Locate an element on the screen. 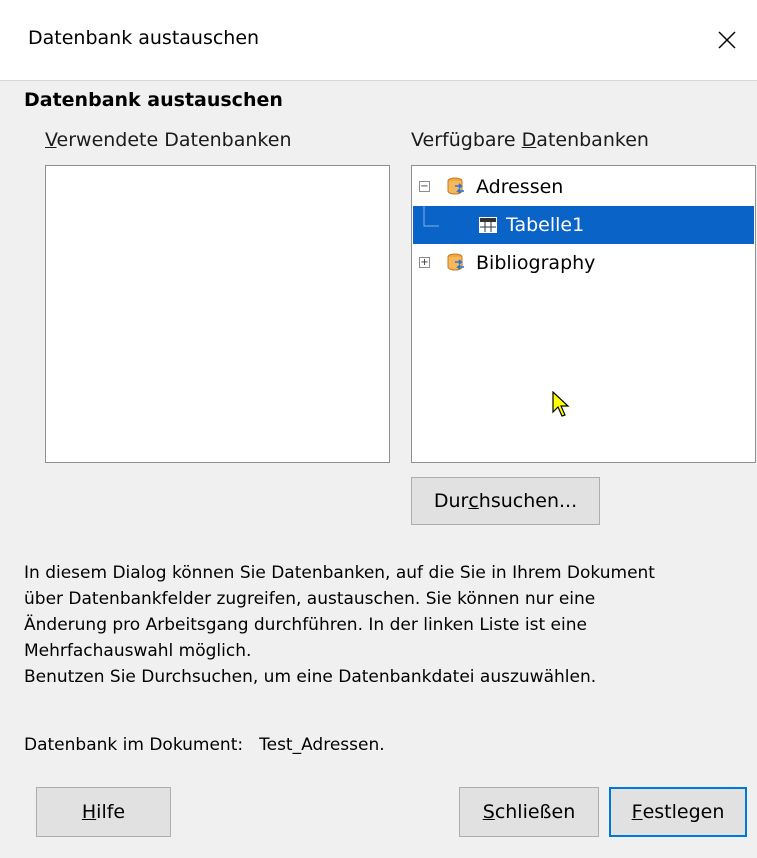 The width and height of the screenshot is (757, 858). tree-item-label: Adressen is located at coordinates (520, 187).